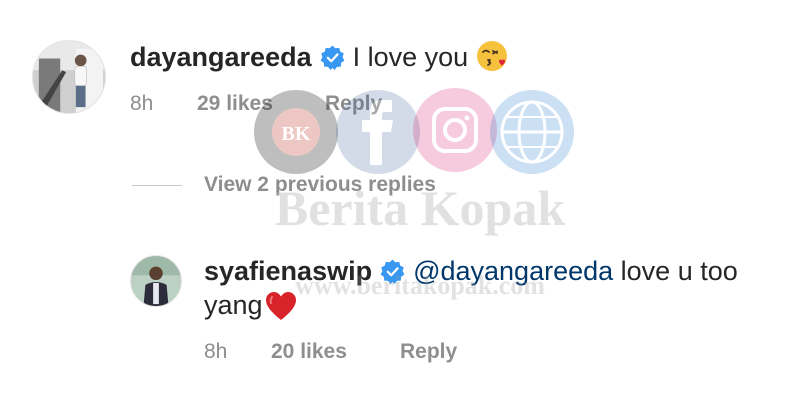 This screenshot has height=406, width=800. What do you see at coordinates (410, 57) in the screenshot?
I see `comment-text: I love you` at bounding box center [410, 57].